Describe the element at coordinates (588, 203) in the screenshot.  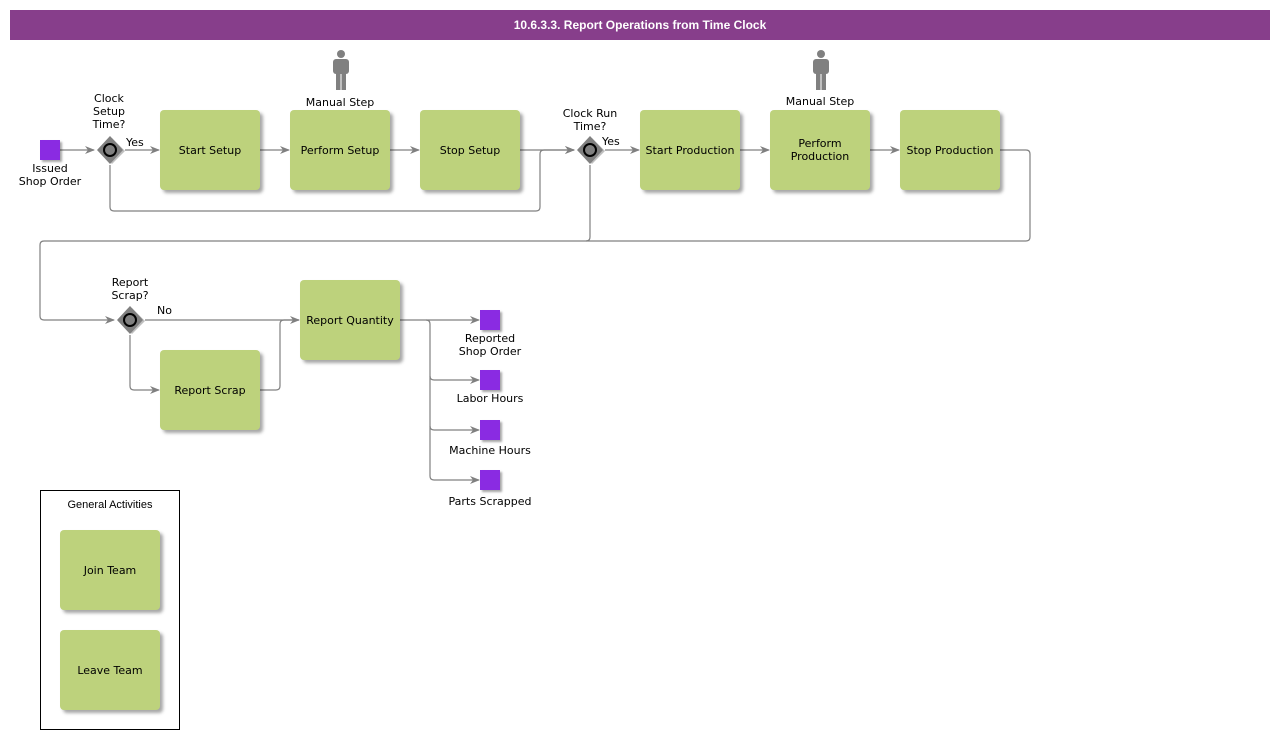
I see `flow-clock-run-no` at that location.